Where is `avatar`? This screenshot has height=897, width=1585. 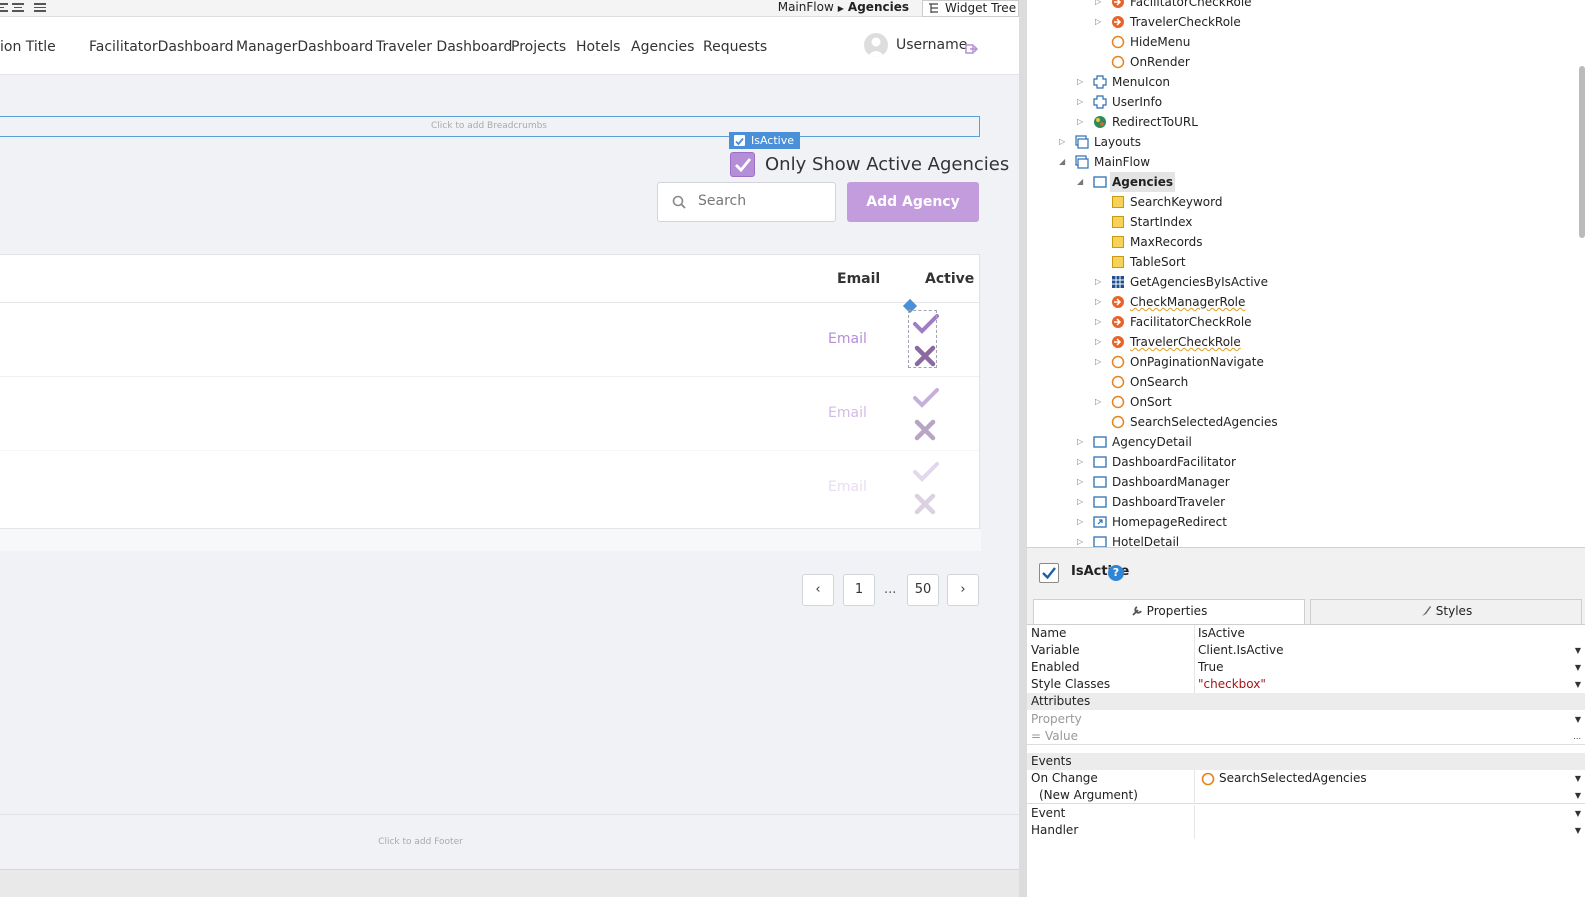 avatar is located at coordinates (876, 45).